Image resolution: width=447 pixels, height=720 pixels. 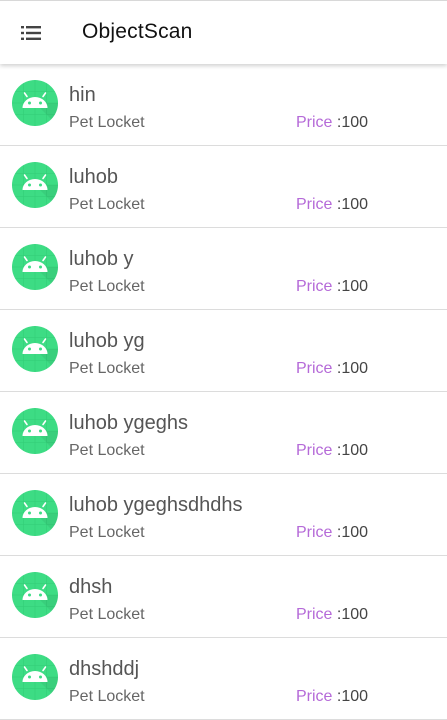 What do you see at coordinates (32, 33) in the screenshot?
I see `list-menu-icon` at bounding box center [32, 33].